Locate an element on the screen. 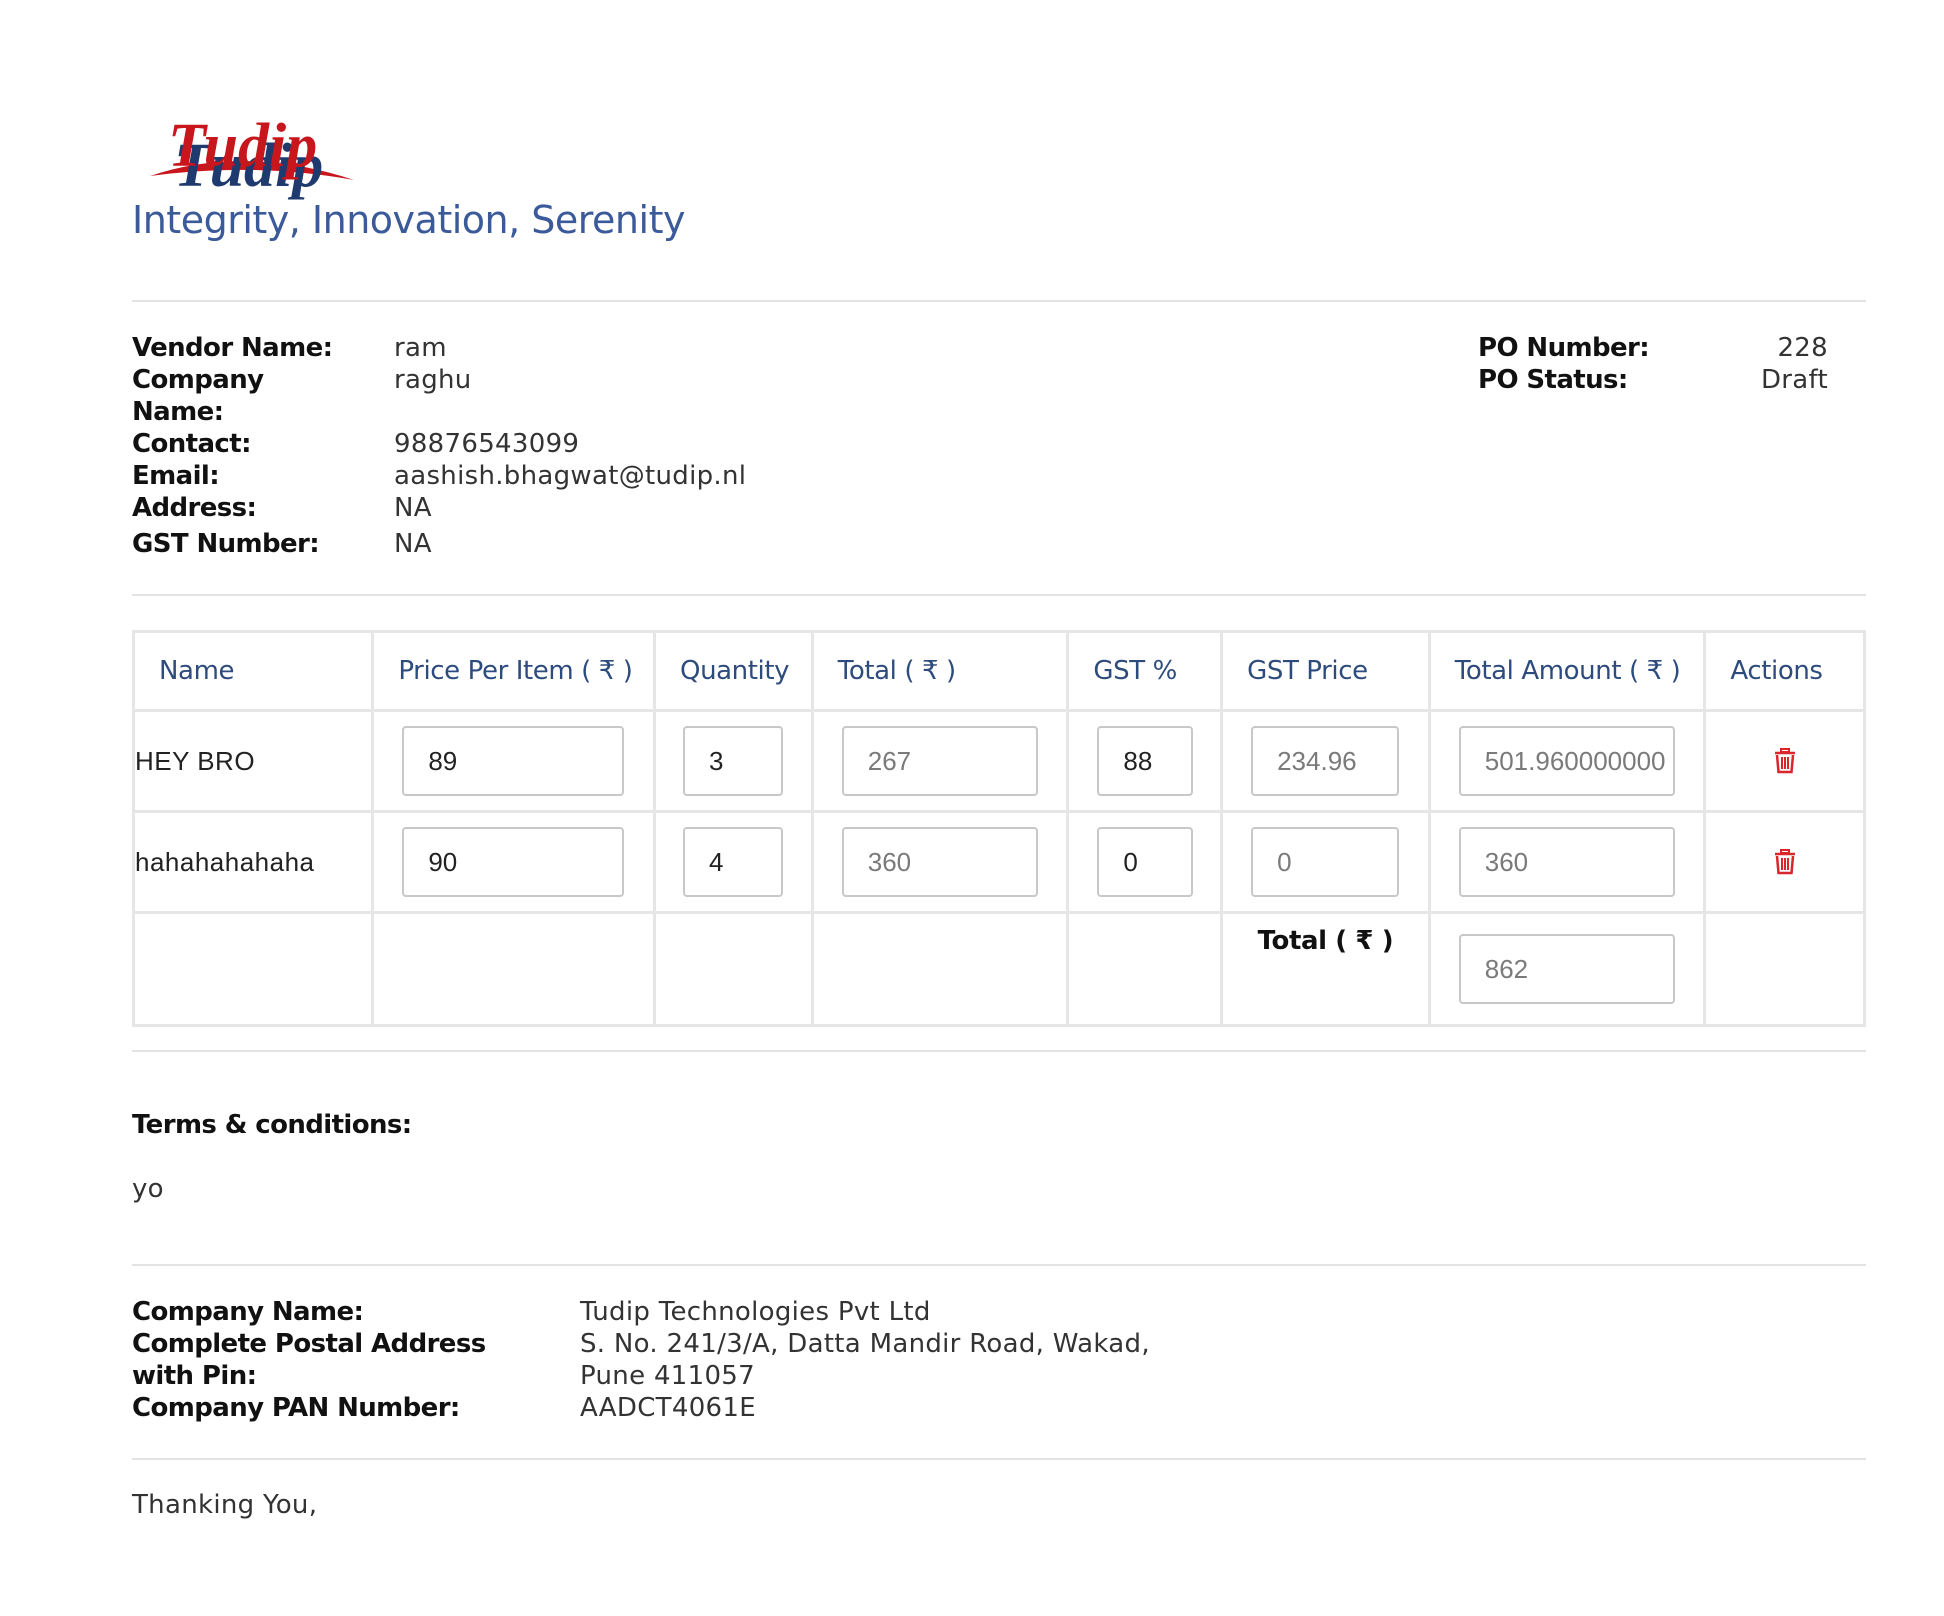 This screenshot has width=1944, height=1616. postal-address-label: Complete Postal Address with Pin: is located at coordinates (309, 1360).